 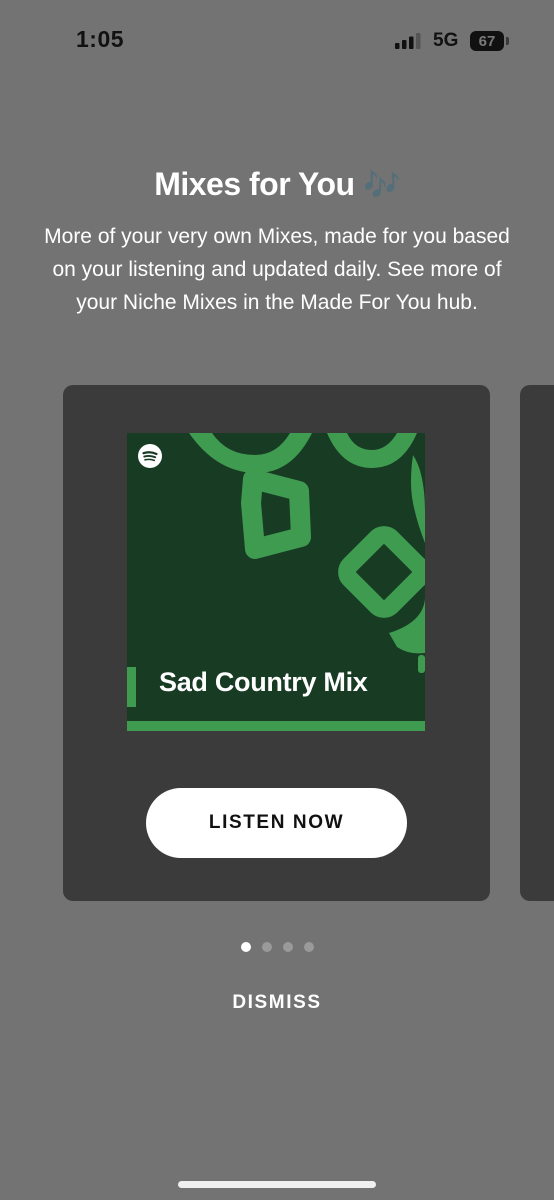 I want to click on cover-bottom-bar, so click(x=276, y=726).